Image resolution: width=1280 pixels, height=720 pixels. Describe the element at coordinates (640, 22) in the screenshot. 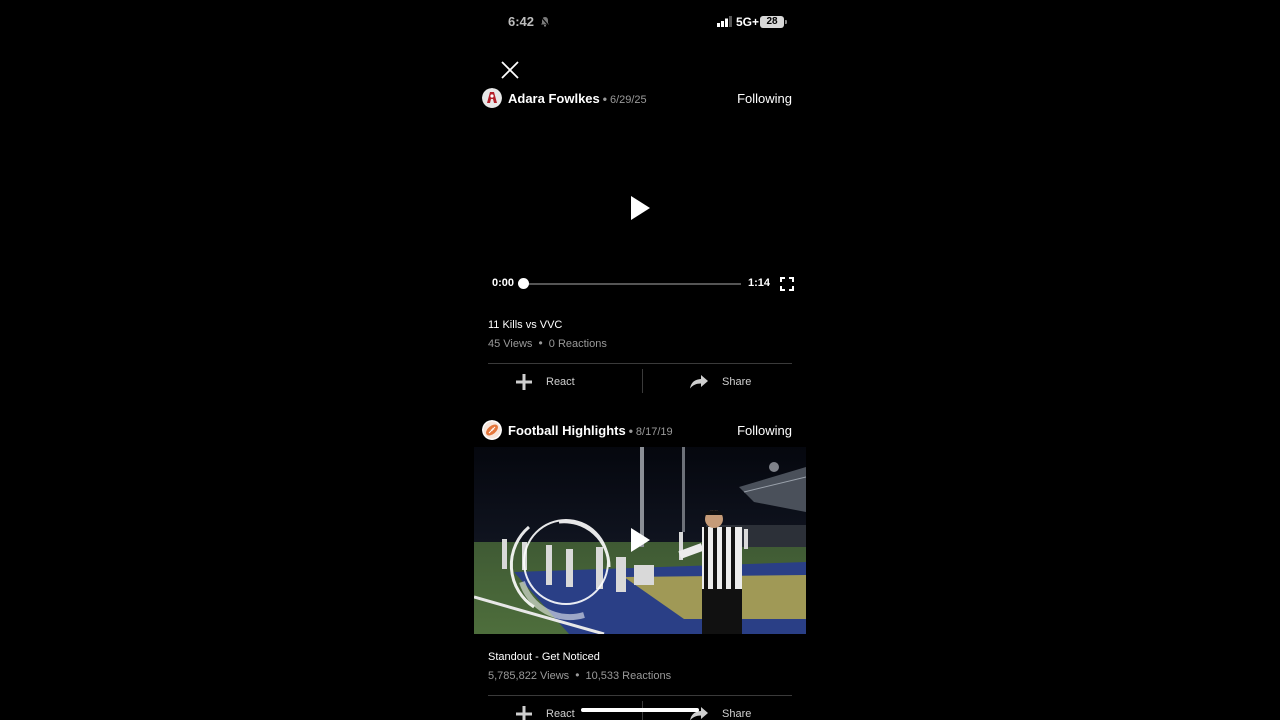

I see `status-bar: 6:42 5G+ 28` at that location.